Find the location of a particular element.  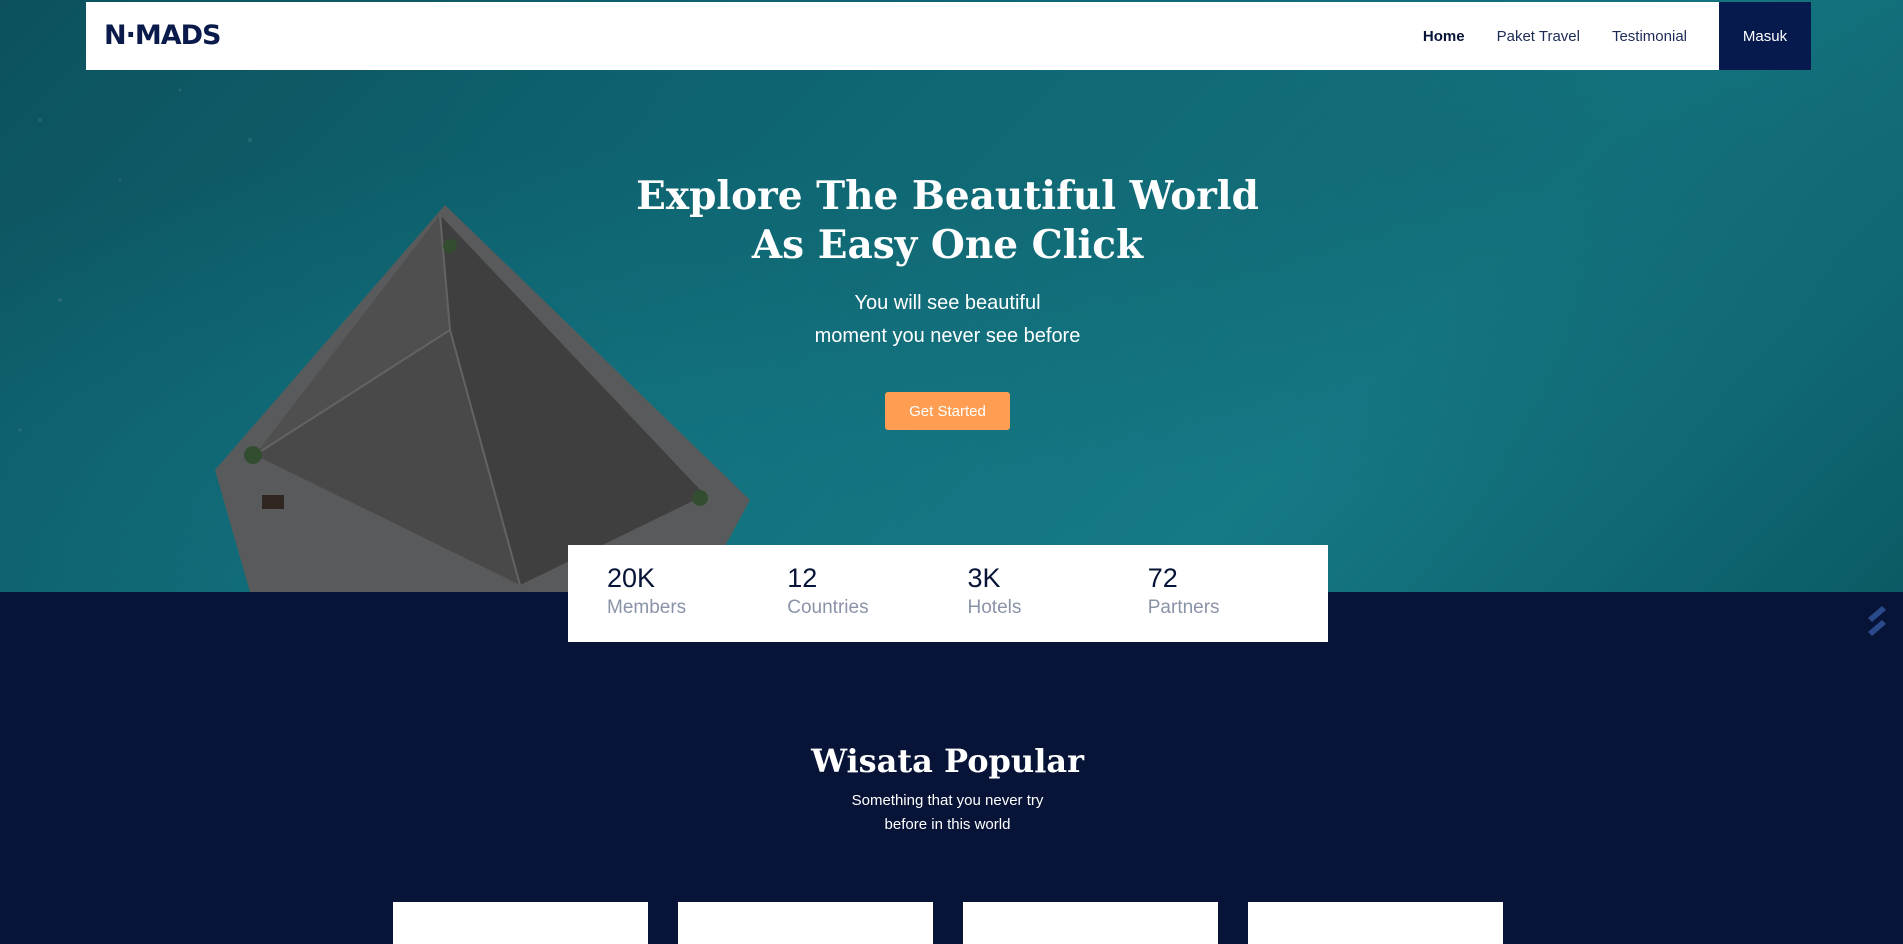

popular-cards is located at coordinates (948, 923).